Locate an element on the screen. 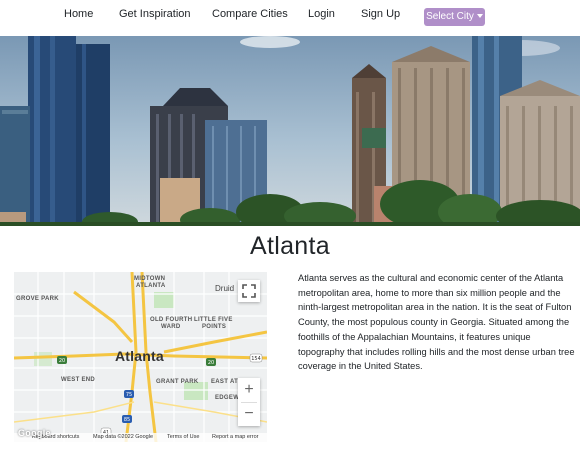  select-city-dropdown: Select City is located at coordinates (454, 17).